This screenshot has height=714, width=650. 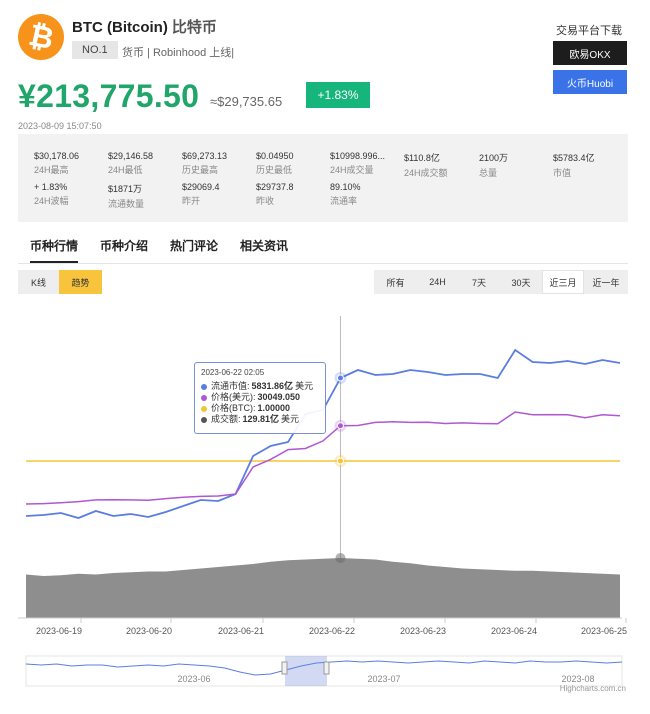 What do you see at coordinates (423, 631) in the screenshot?
I see `x-tick-label: 2023-06-23` at bounding box center [423, 631].